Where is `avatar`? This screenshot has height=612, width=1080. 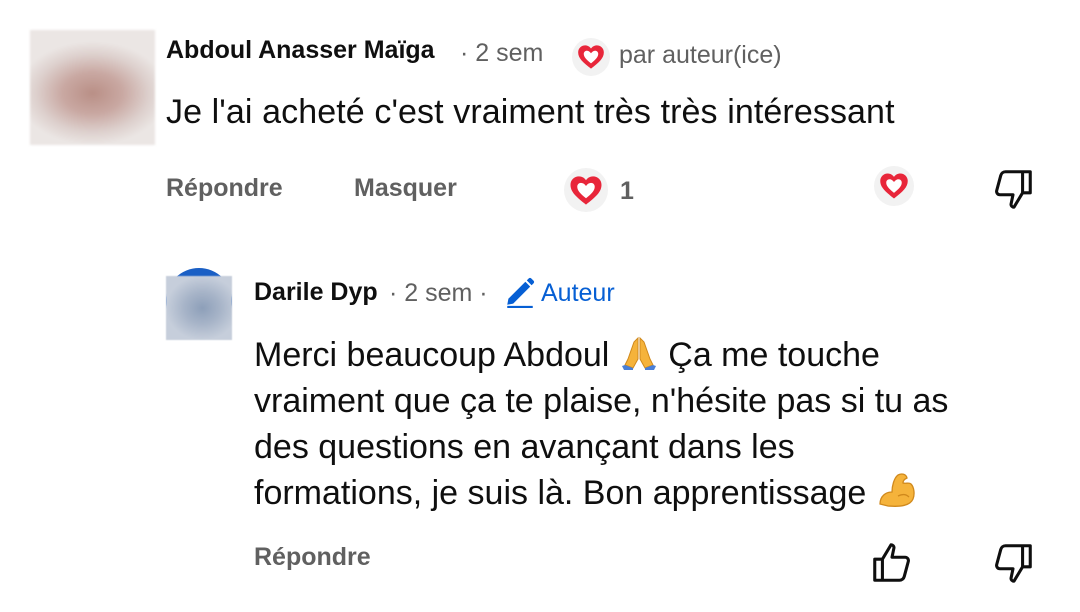
avatar is located at coordinates (92, 87).